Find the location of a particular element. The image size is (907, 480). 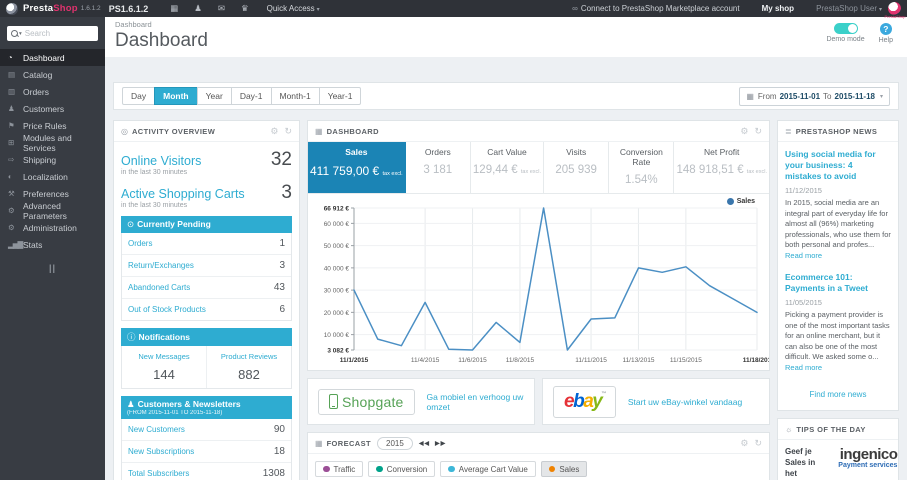

table-row: Abandoned Carts 43 is located at coordinates (206, 288).